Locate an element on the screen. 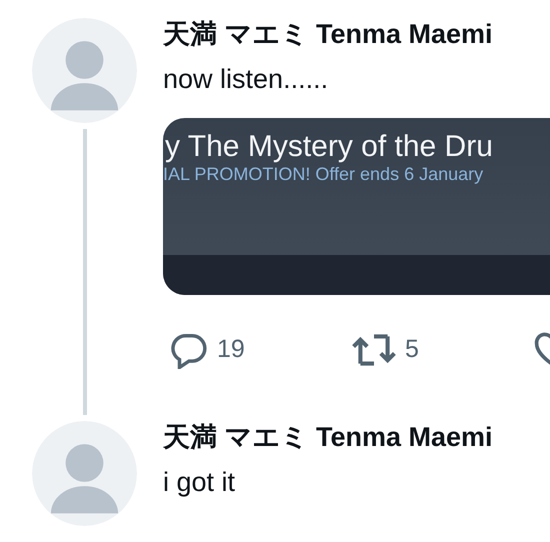 The height and width of the screenshot is (542, 550). retweet-button: 5 is located at coordinates (442, 350).